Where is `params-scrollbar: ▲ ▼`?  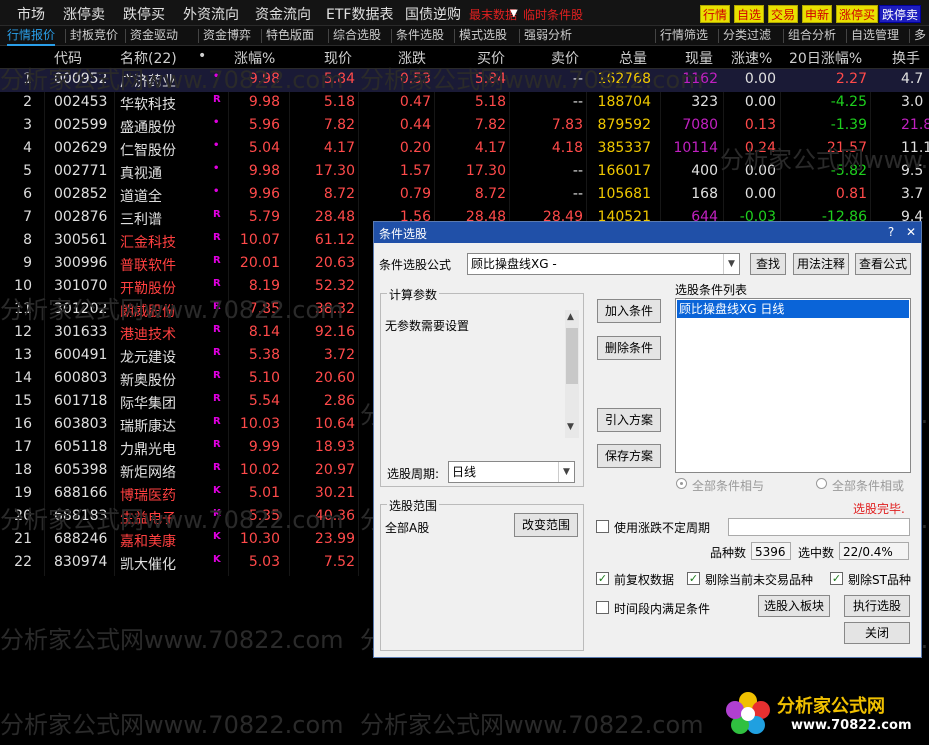
params-scrollbar: ▲ ▼ is located at coordinates (572, 374).